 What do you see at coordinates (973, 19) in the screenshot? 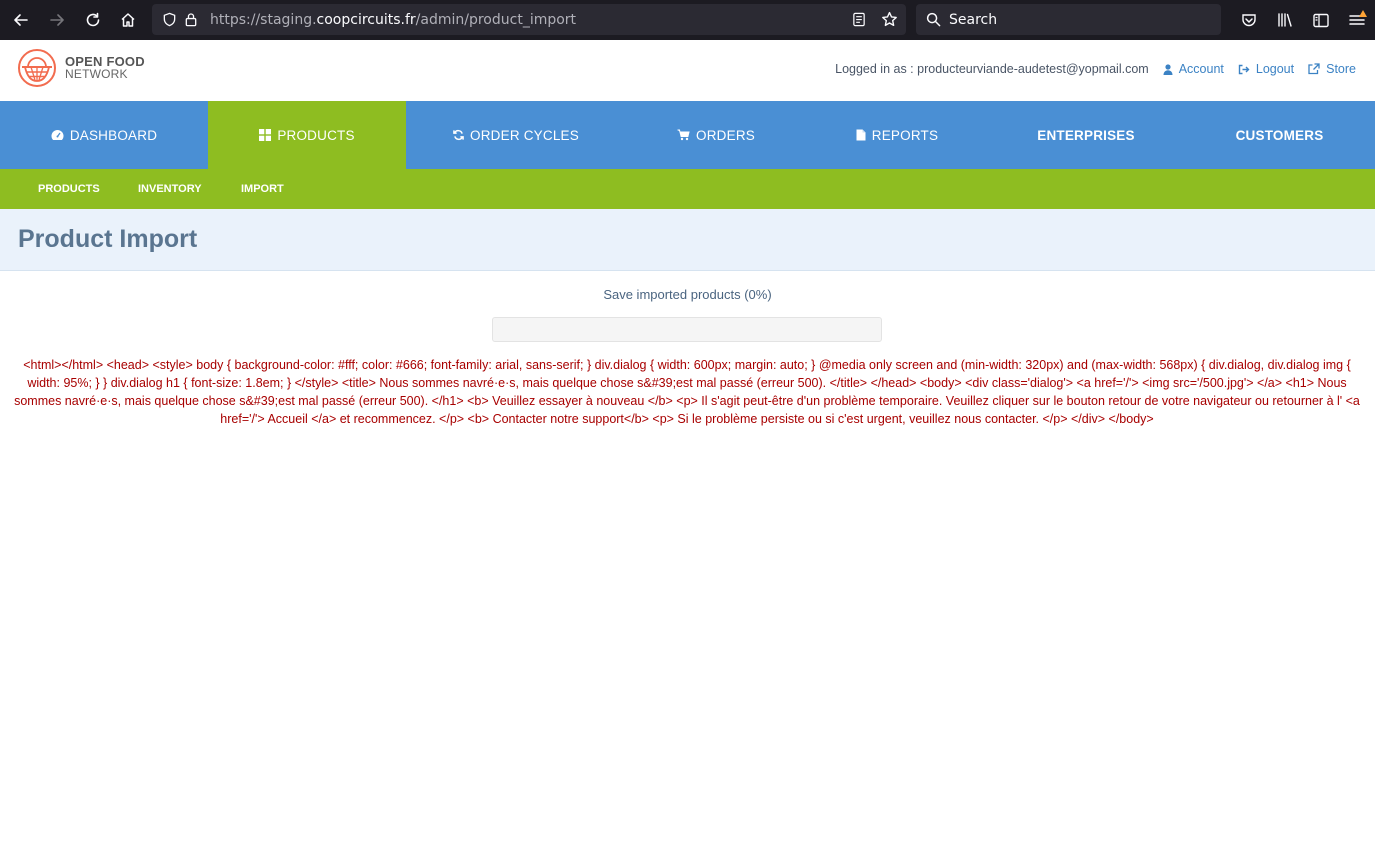
I see `search-placeholder: Search` at bounding box center [973, 19].